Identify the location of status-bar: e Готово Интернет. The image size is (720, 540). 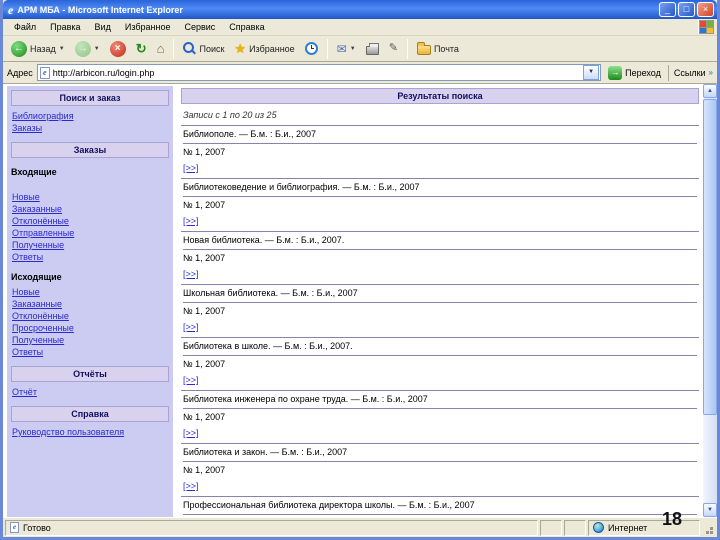
(360, 527).